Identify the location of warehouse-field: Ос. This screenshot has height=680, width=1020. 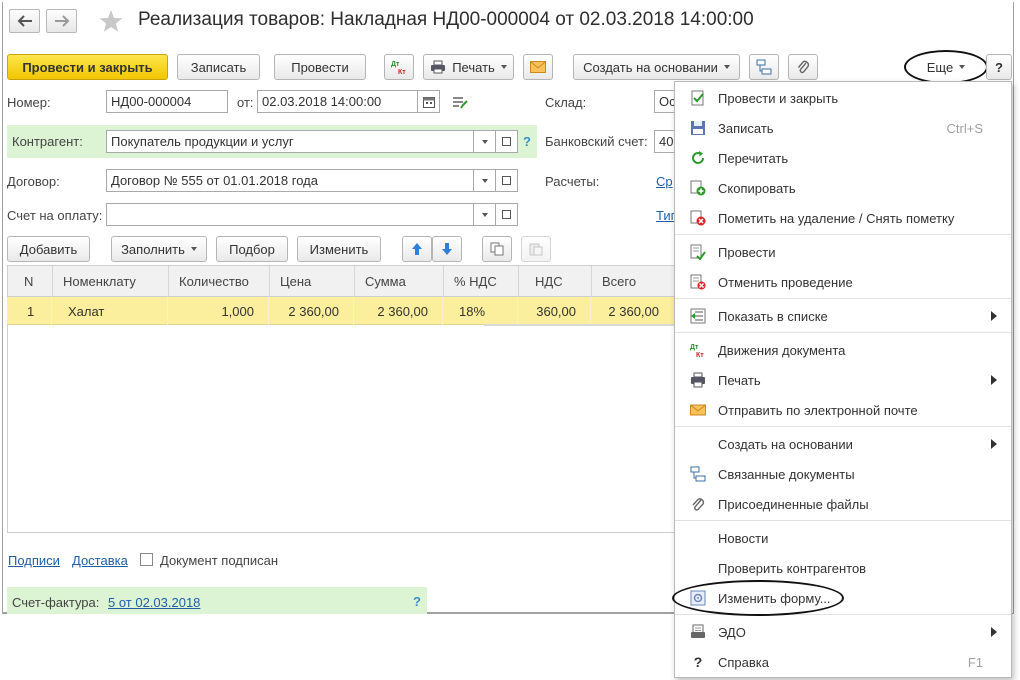
(664, 101).